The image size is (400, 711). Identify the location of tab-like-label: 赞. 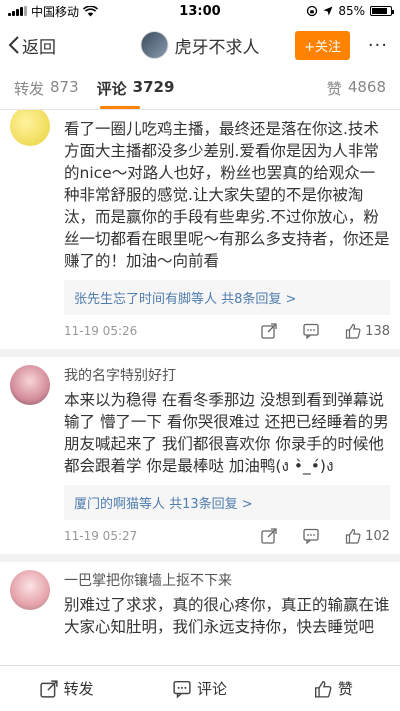
(334, 89).